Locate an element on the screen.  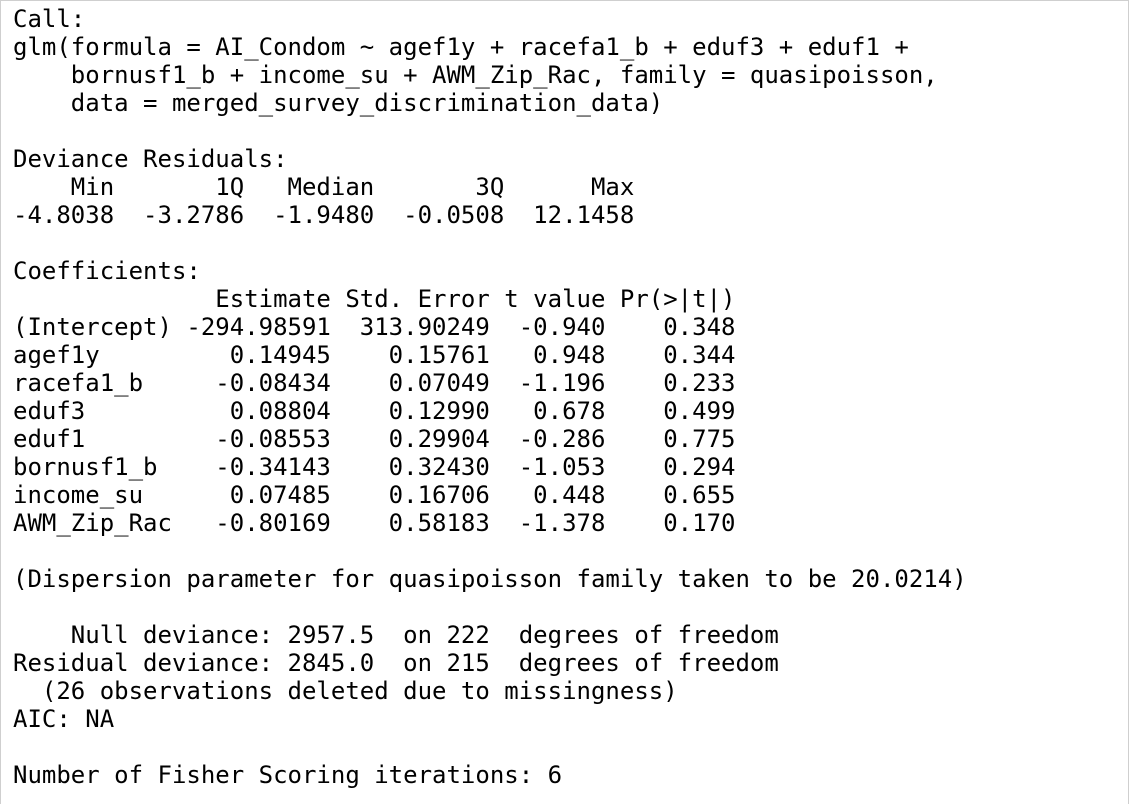
coefficient-row: eduf1 -0.08553 0.29904 -0.286 0.775 is located at coordinates (374, 439).